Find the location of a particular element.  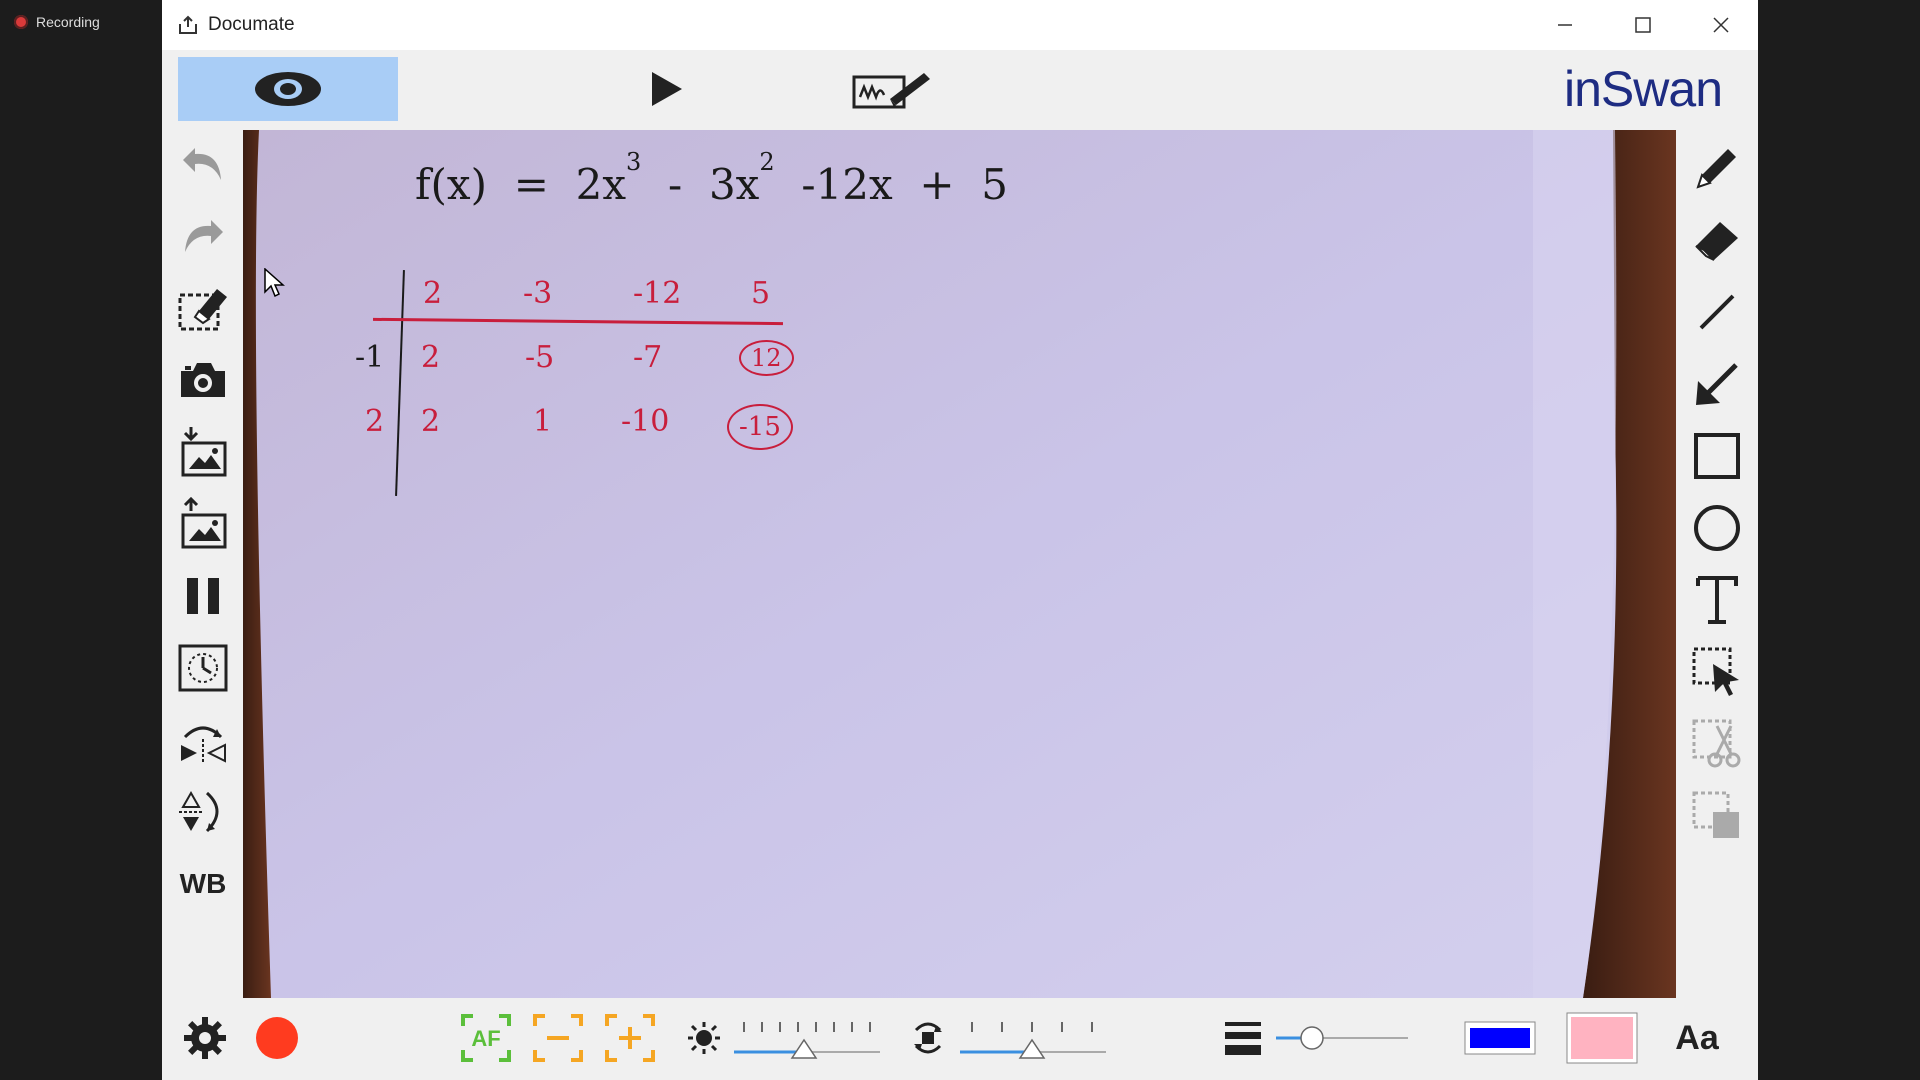

synthetic-division-table: 2 -3 -12 5 -1 2 -5 -7 12 2 2 1 -10 -15 is located at coordinates (644, 383).